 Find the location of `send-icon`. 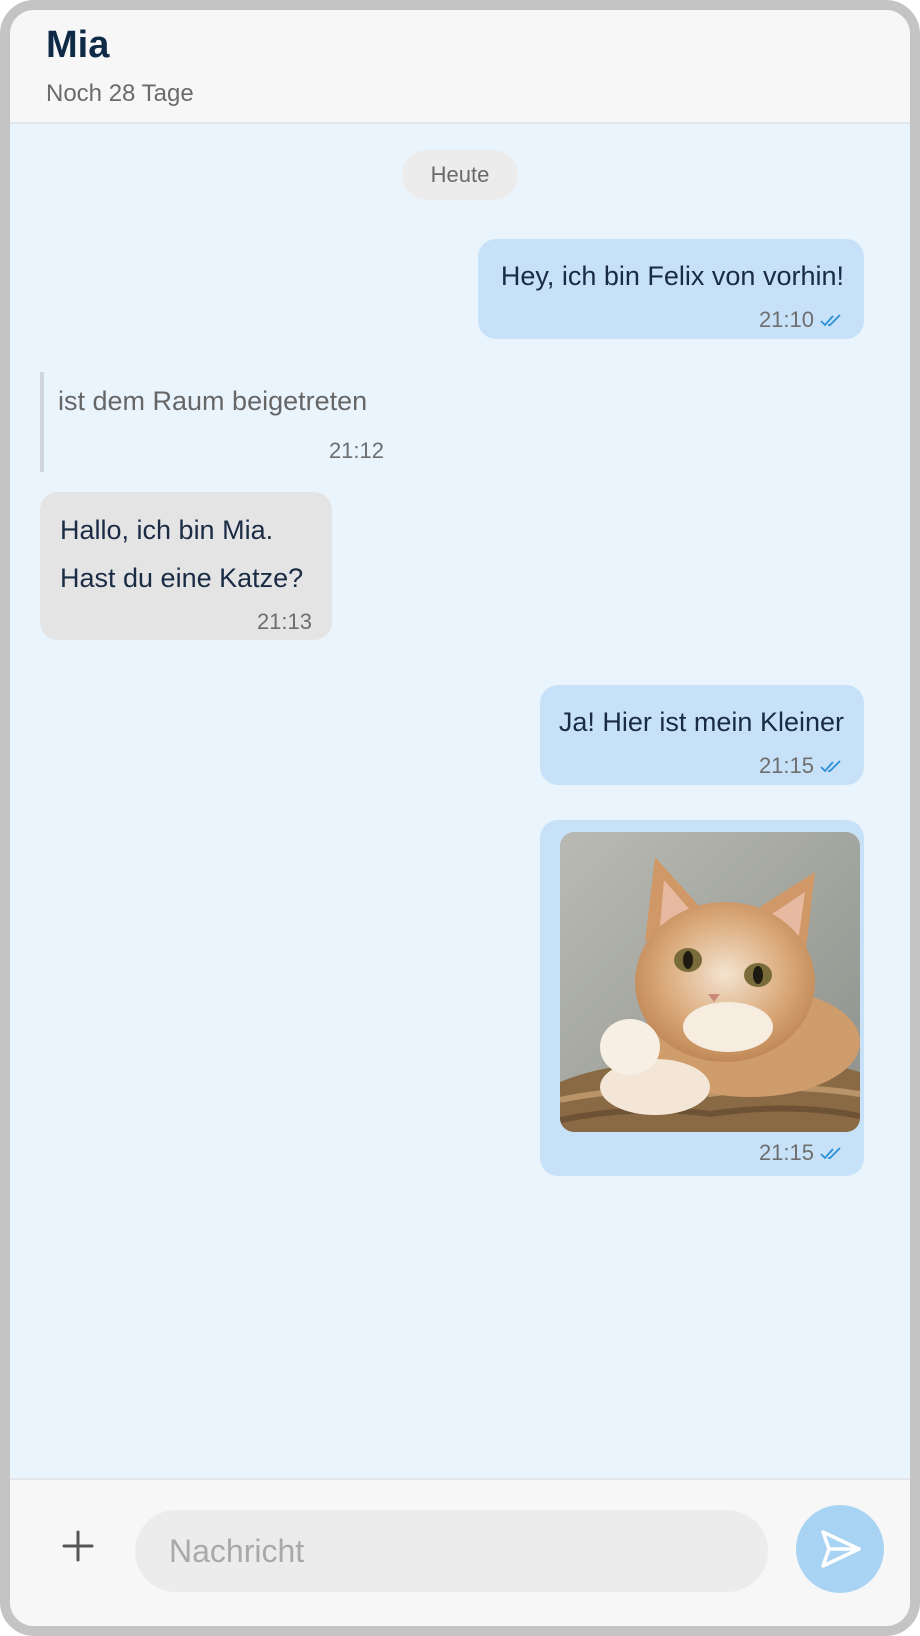

send-icon is located at coordinates (841, 1549).